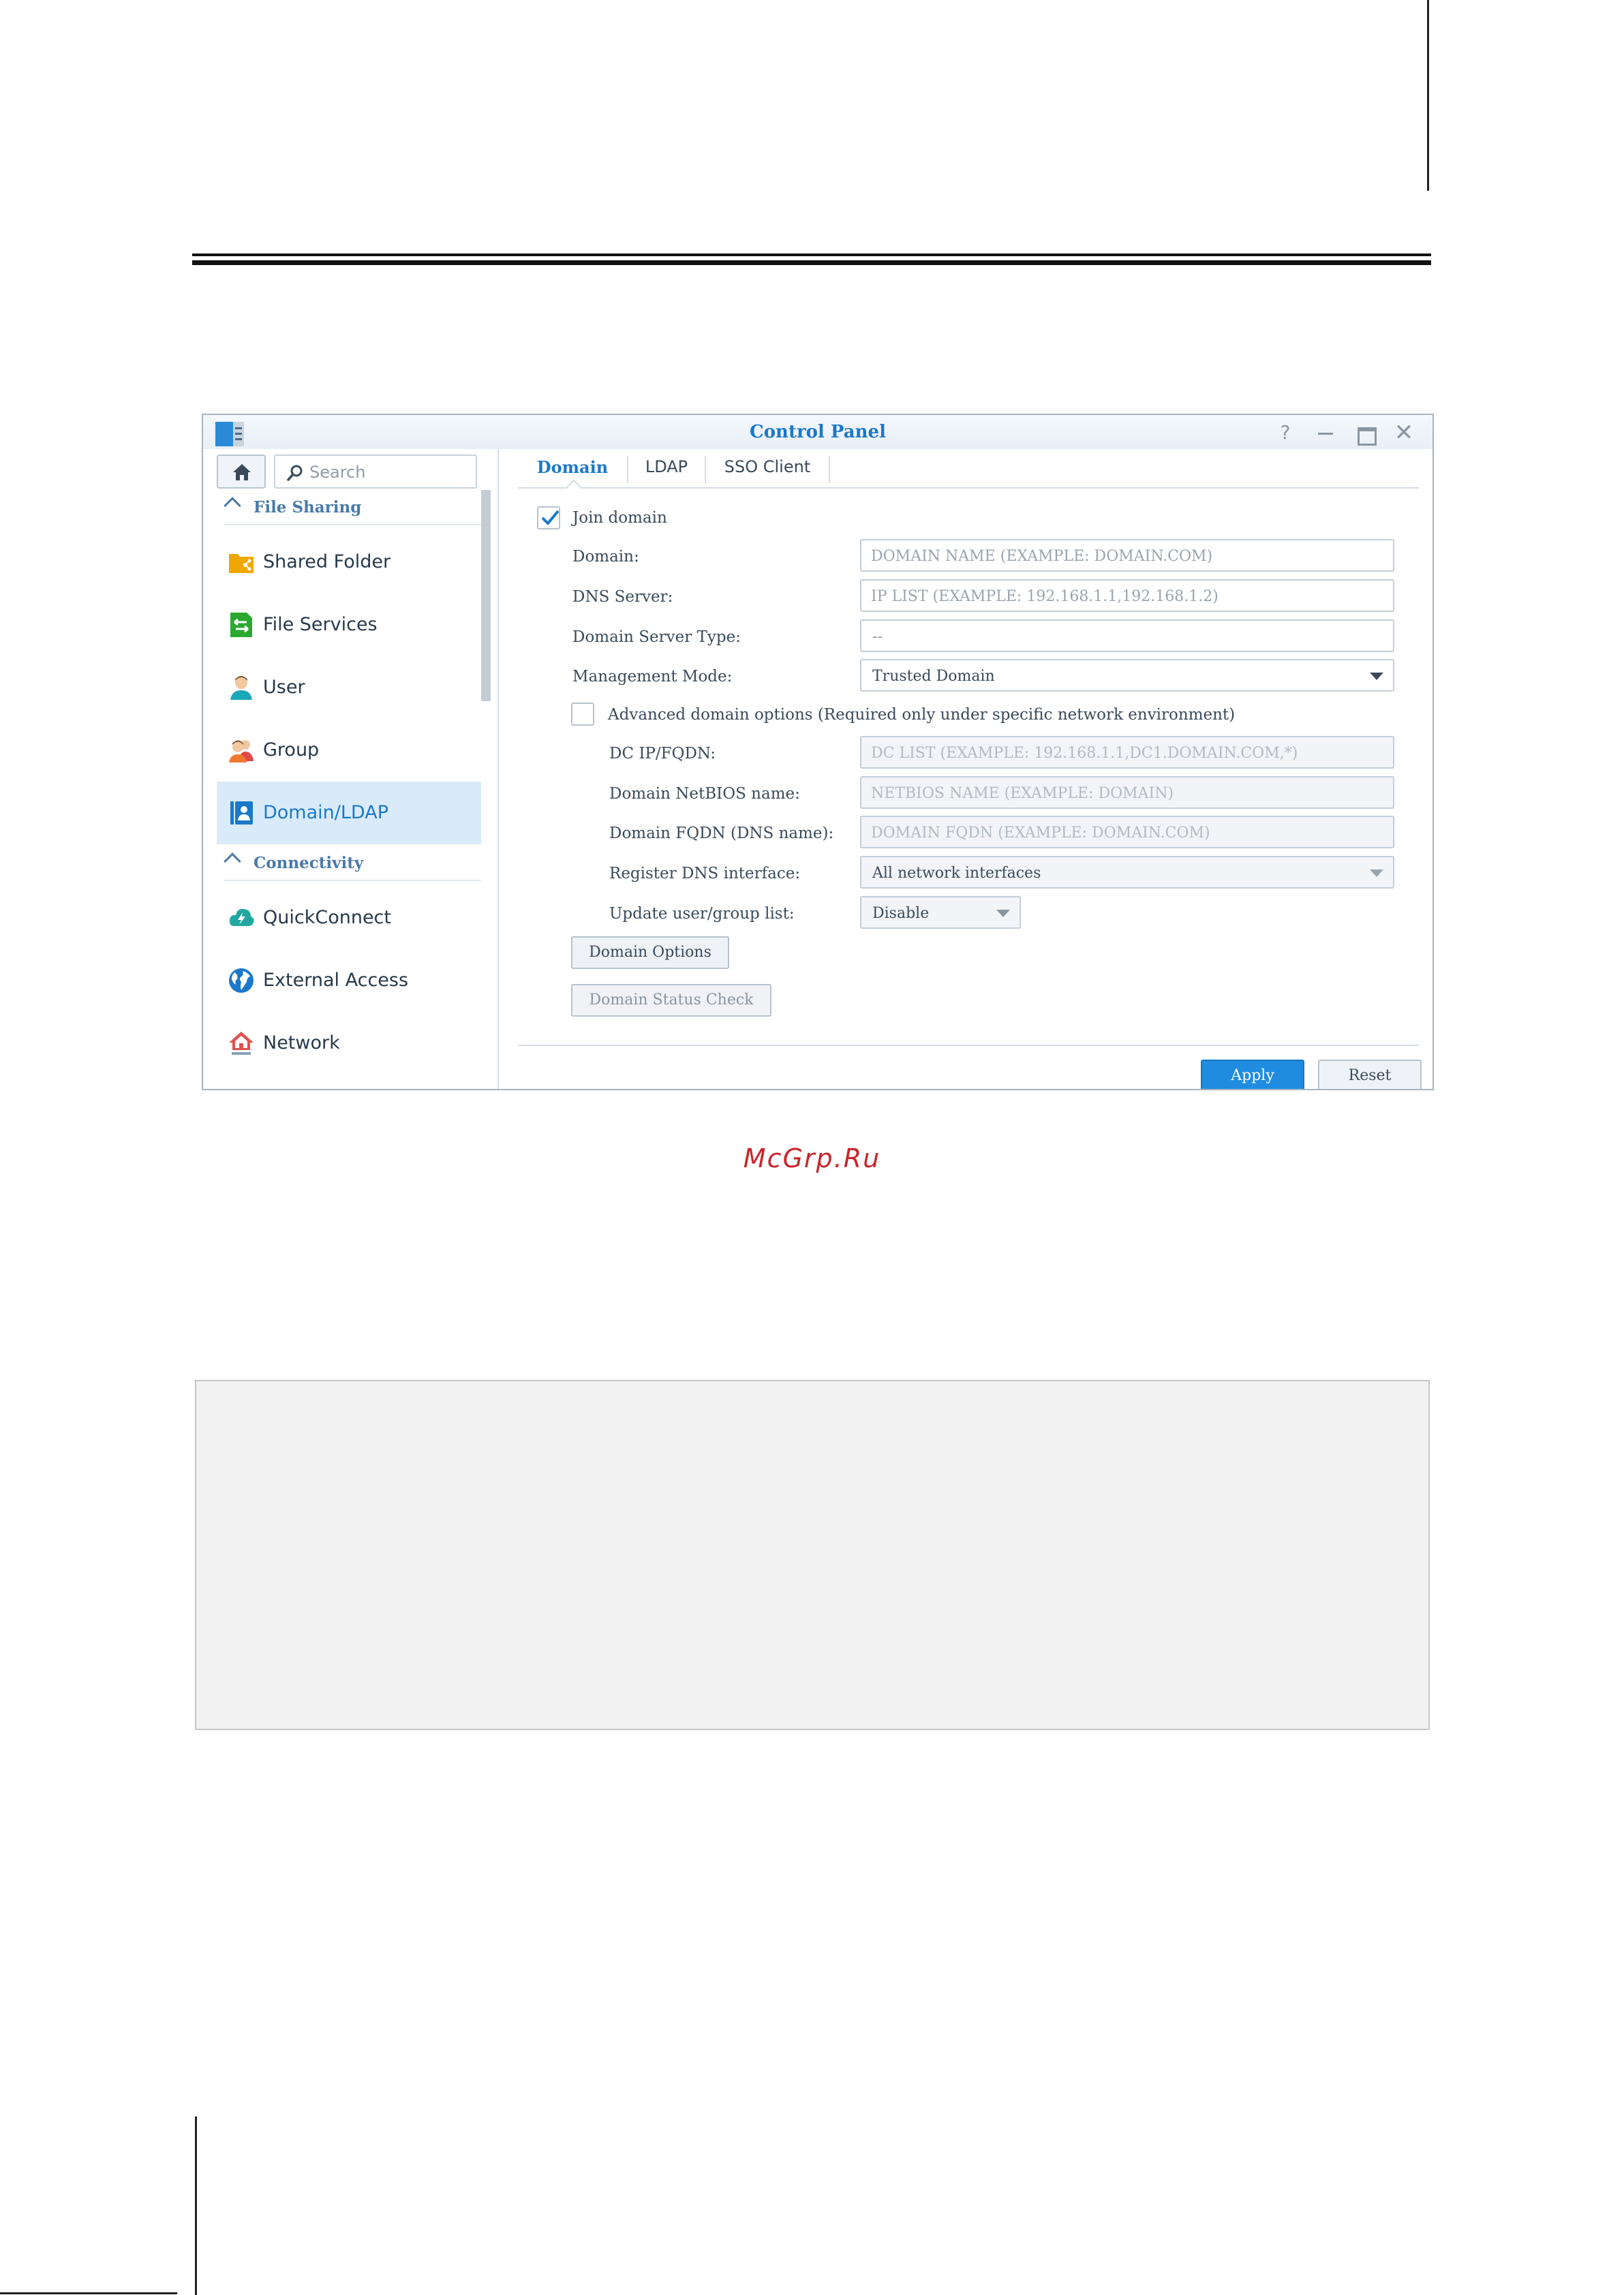 This screenshot has height=2295, width=1624. I want to click on domain-status-check-button: Domain Status Check, so click(671, 1001).